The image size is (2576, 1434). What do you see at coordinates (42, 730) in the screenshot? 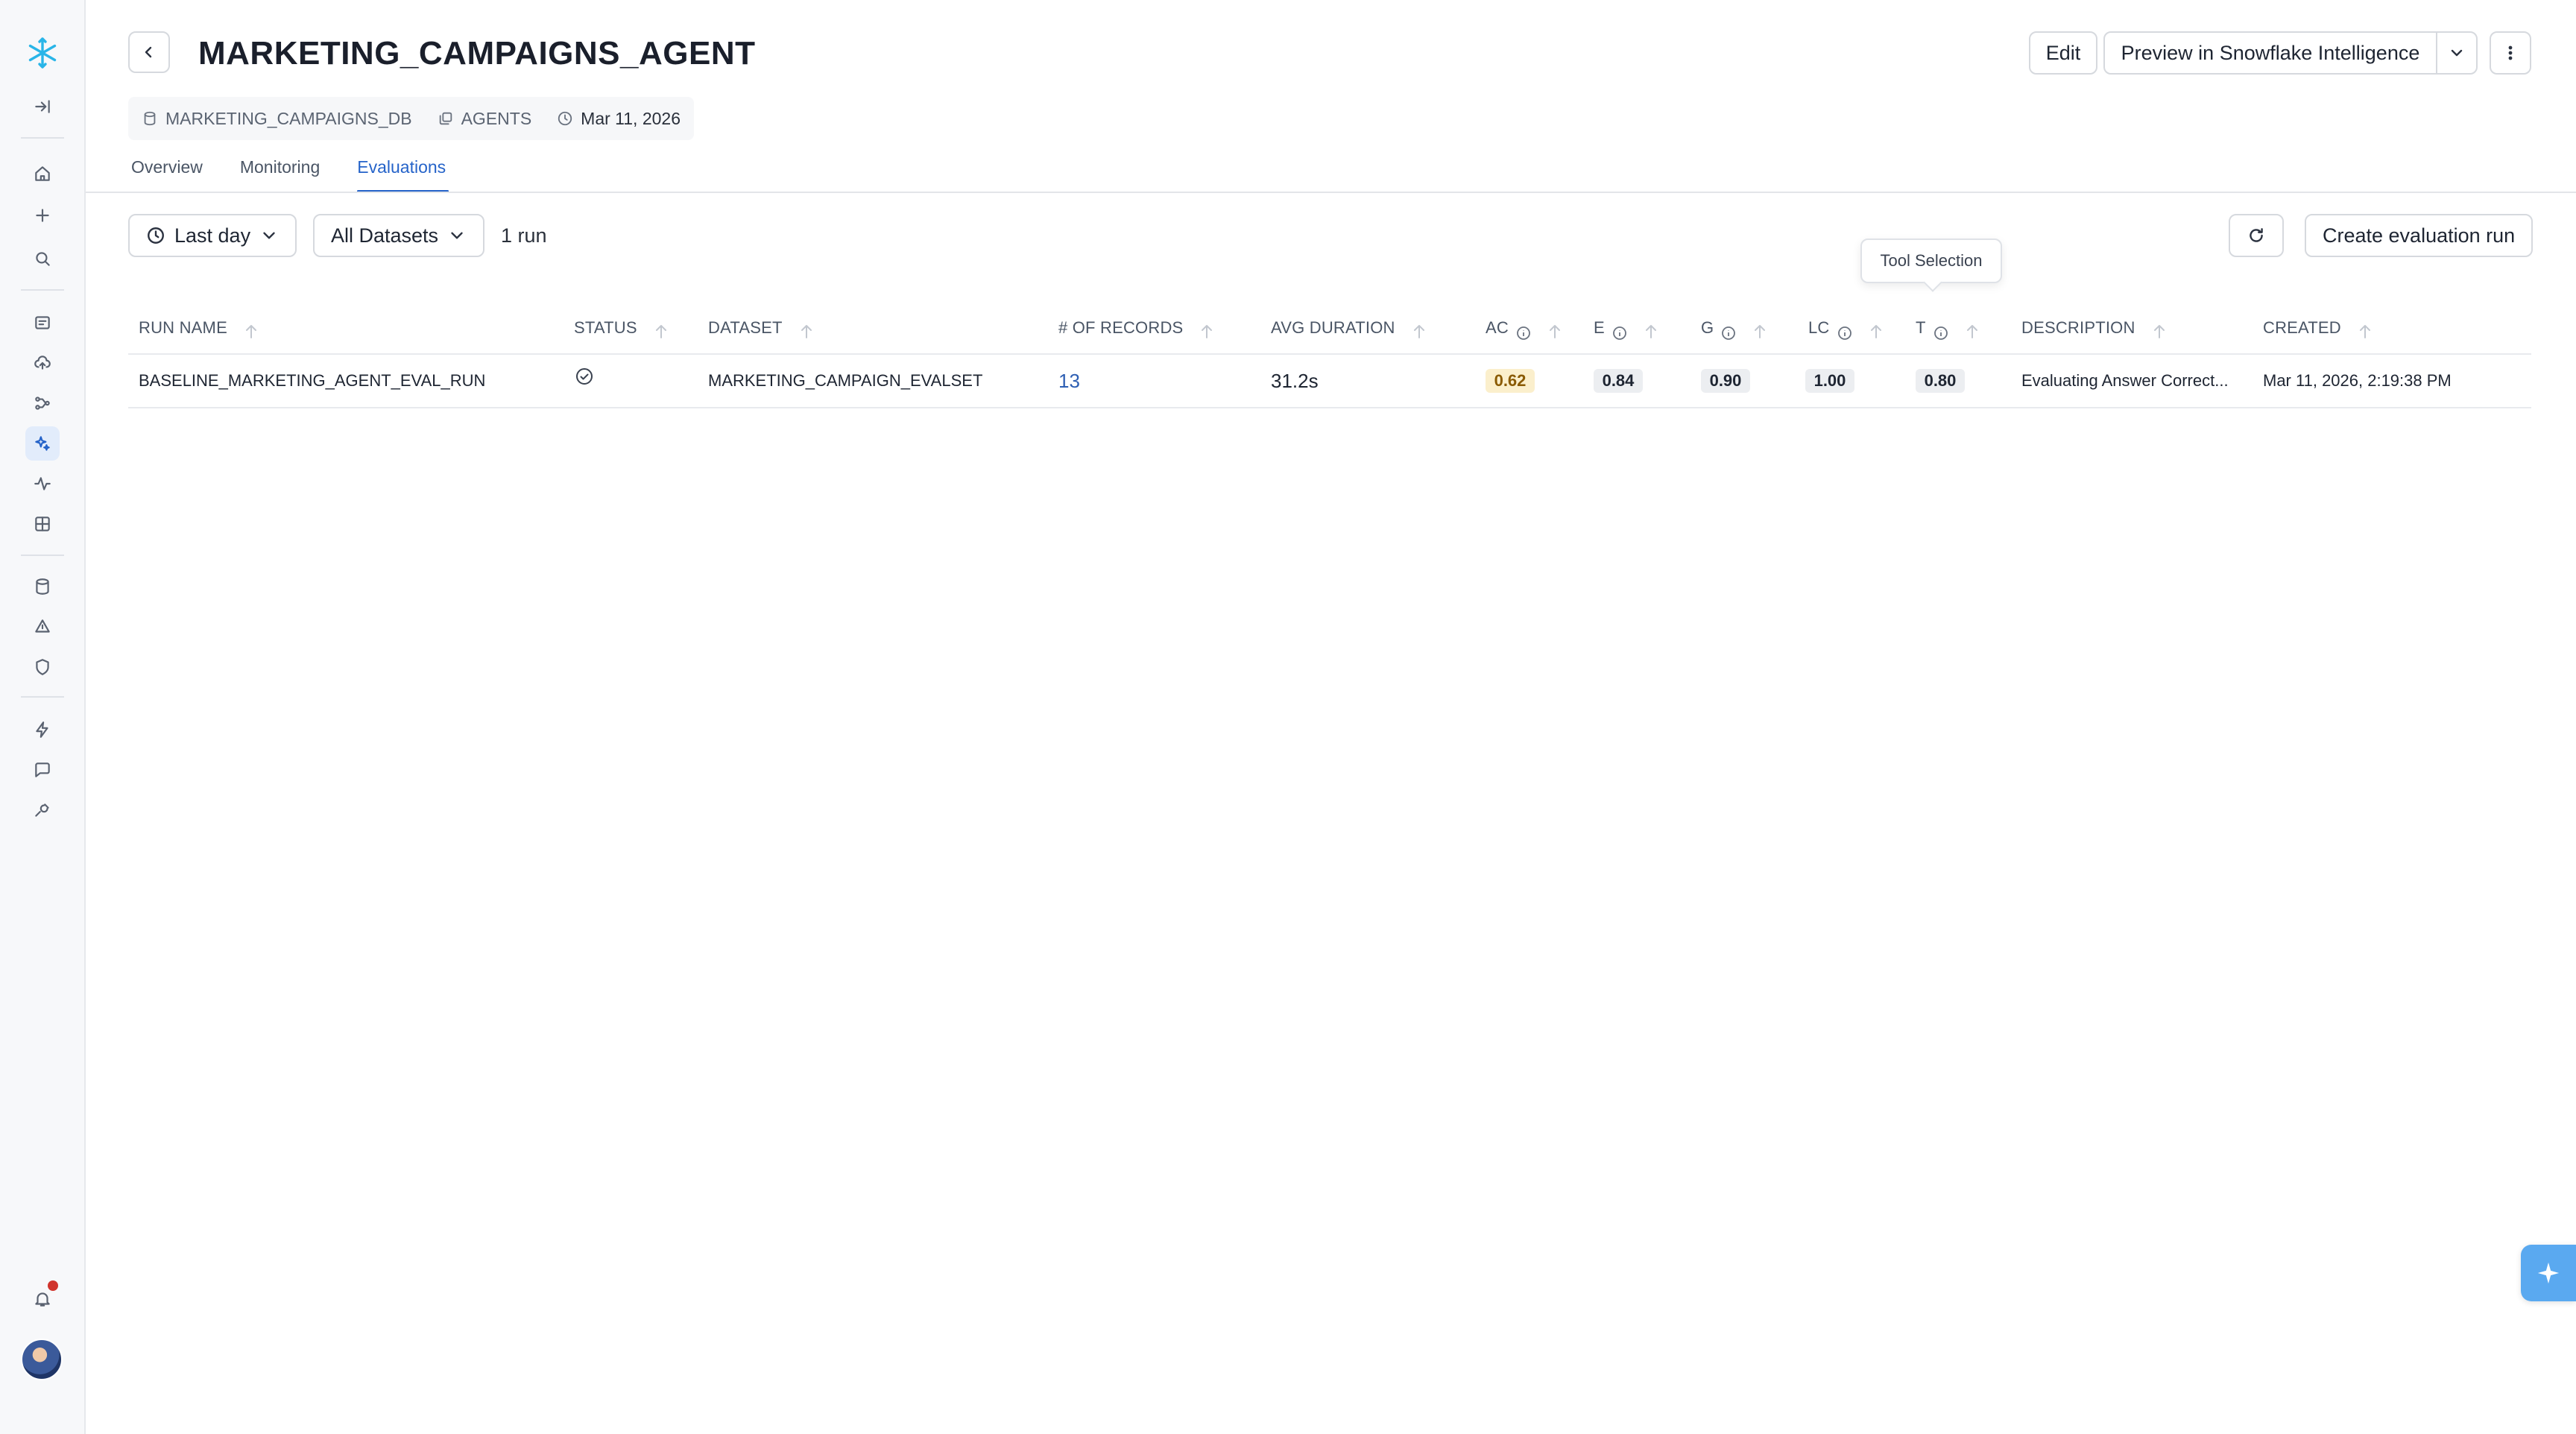
I see `lightning-icon` at bounding box center [42, 730].